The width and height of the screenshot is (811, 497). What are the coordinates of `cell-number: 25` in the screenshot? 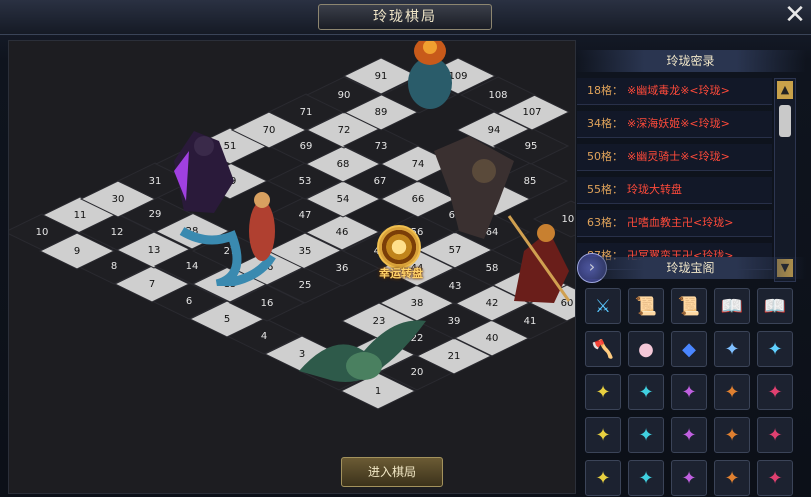 It's located at (305, 285).